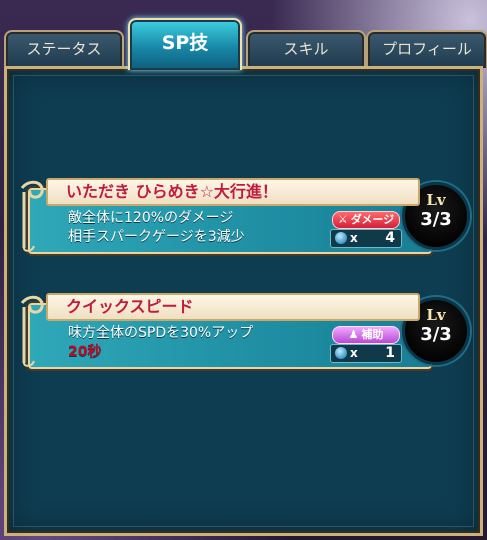  Describe the element at coordinates (366, 353) in the screenshot. I see `sp-gauge-cost: x 1` at that location.